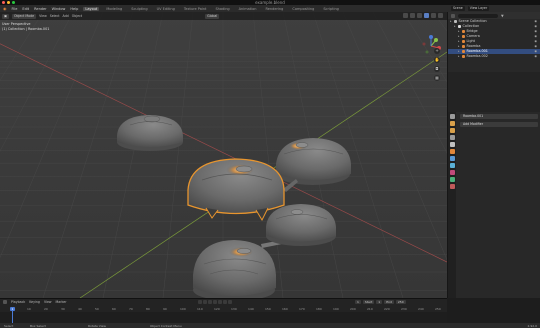 The width and height of the screenshot is (540, 328). I want to click on ruler-tick-label: 240, so click(421, 309).